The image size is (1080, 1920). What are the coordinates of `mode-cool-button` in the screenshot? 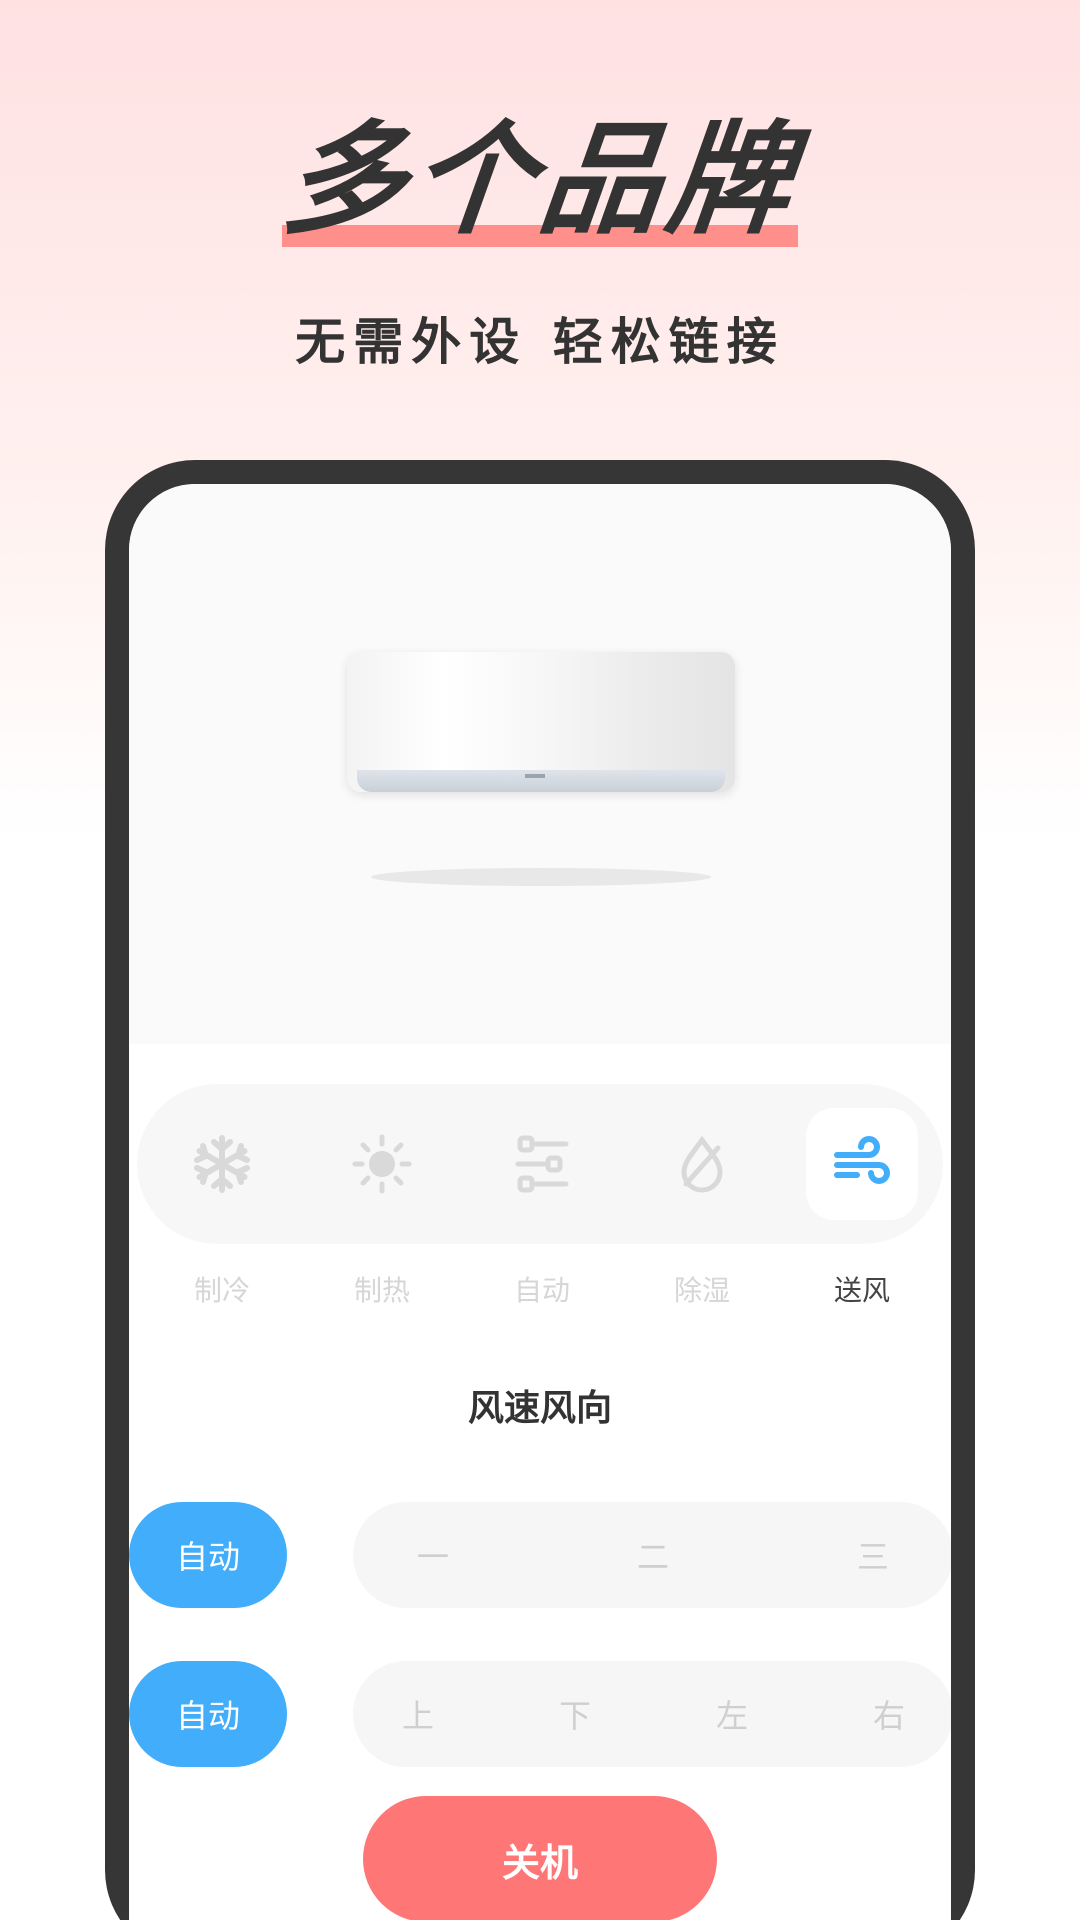 It's located at (222, 1164).